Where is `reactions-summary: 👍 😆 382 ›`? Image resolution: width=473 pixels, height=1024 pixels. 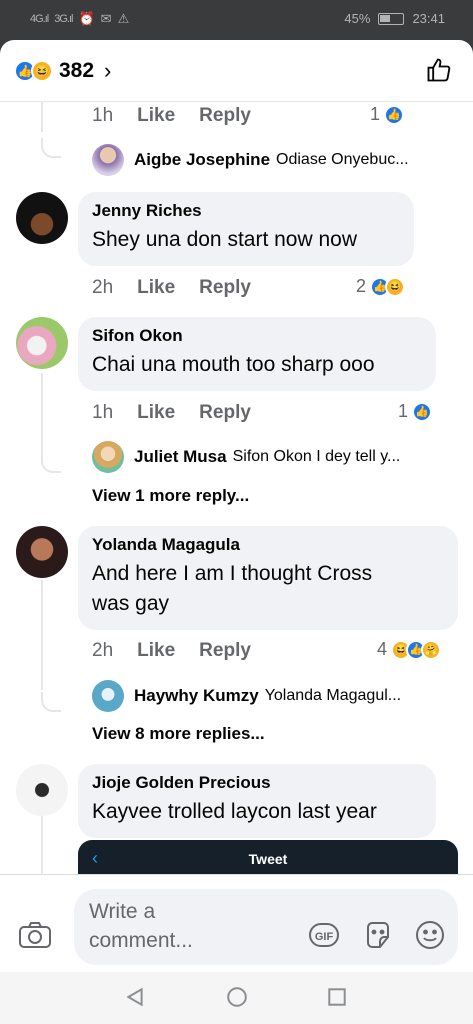 reactions-summary: 👍 😆 382 › is located at coordinates (62, 71).